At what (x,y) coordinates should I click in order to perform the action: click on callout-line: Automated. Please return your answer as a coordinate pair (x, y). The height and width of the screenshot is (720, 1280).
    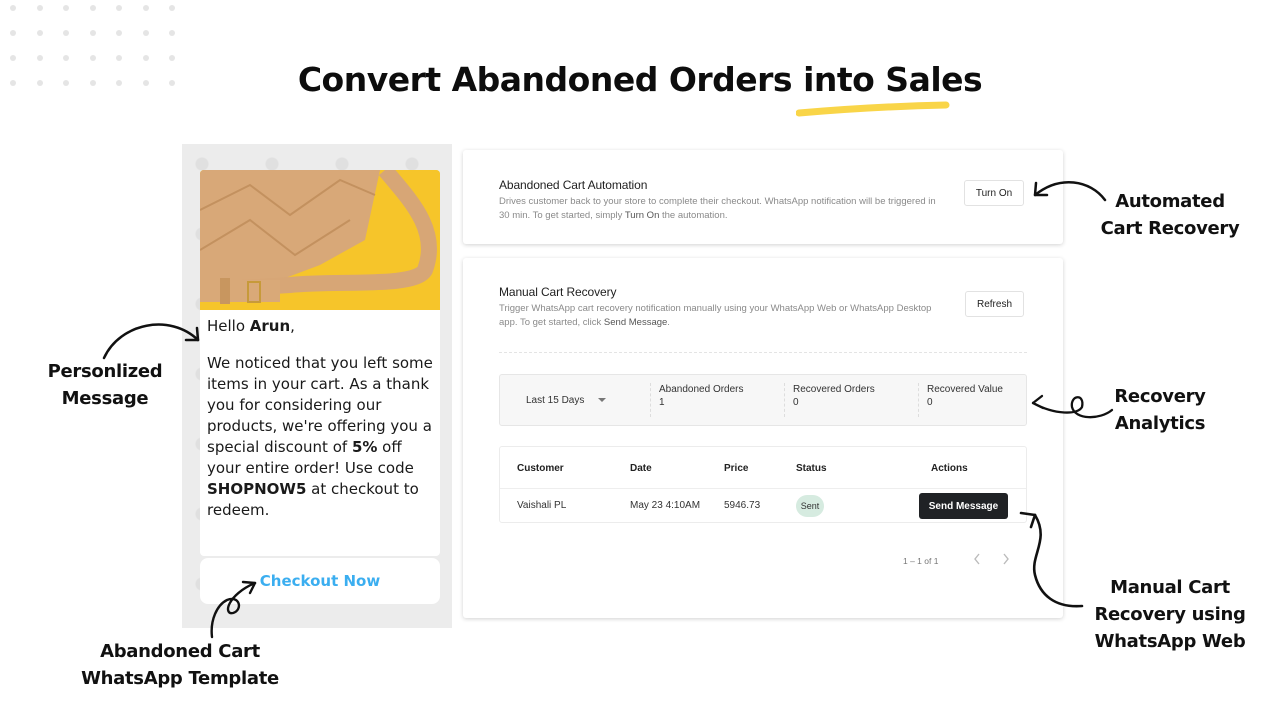
    Looking at the image, I should click on (1170, 201).